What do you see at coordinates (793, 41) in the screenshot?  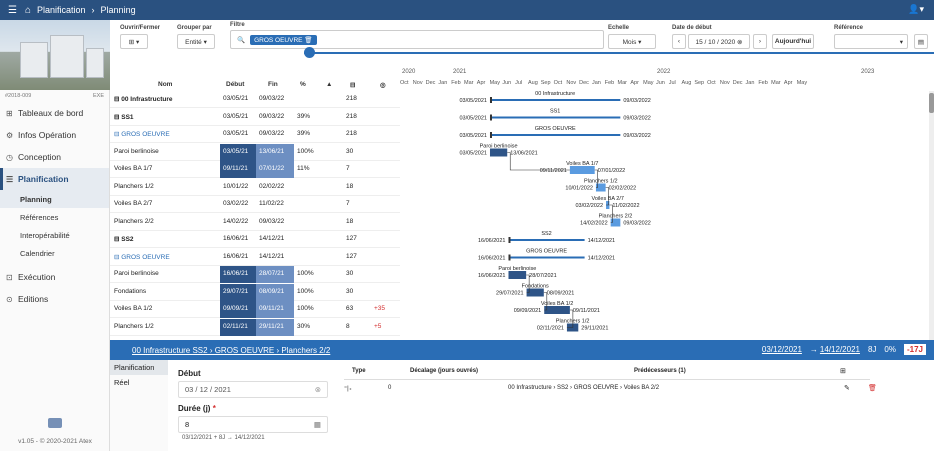 I see `today-button: Aujourd'hui` at bounding box center [793, 41].